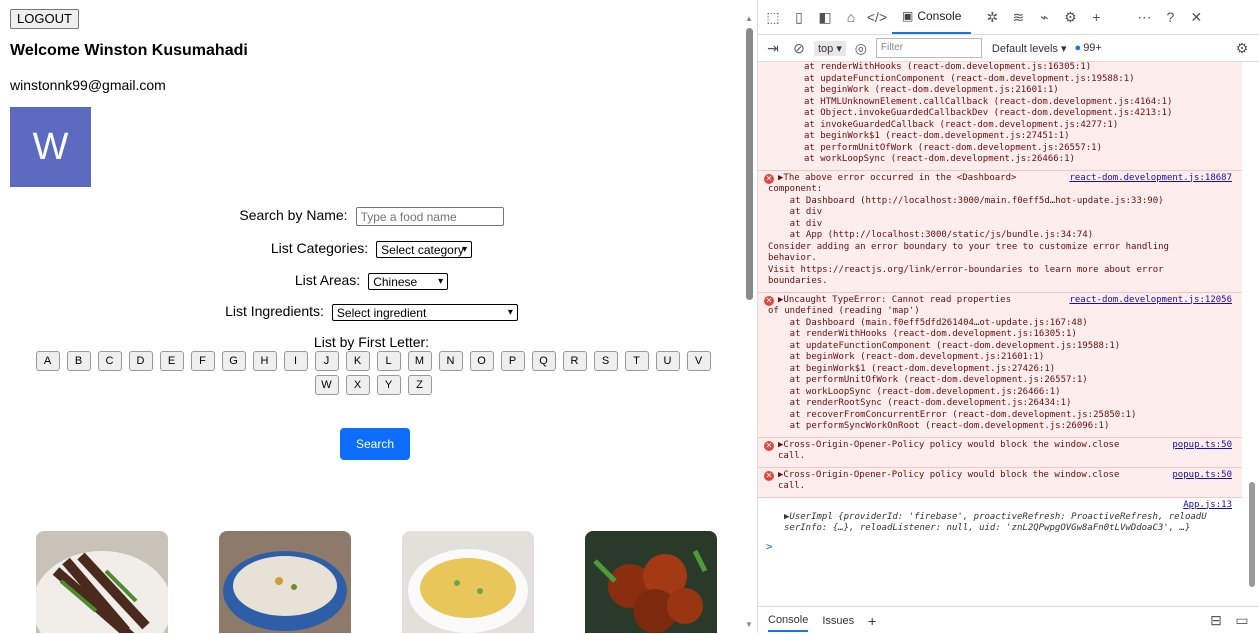 Image resolution: width=1259 pixels, height=634 pixels. Describe the element at coordinates (1216, 621) in the screenshot. I see `dock-icon: ⊟` at that location.